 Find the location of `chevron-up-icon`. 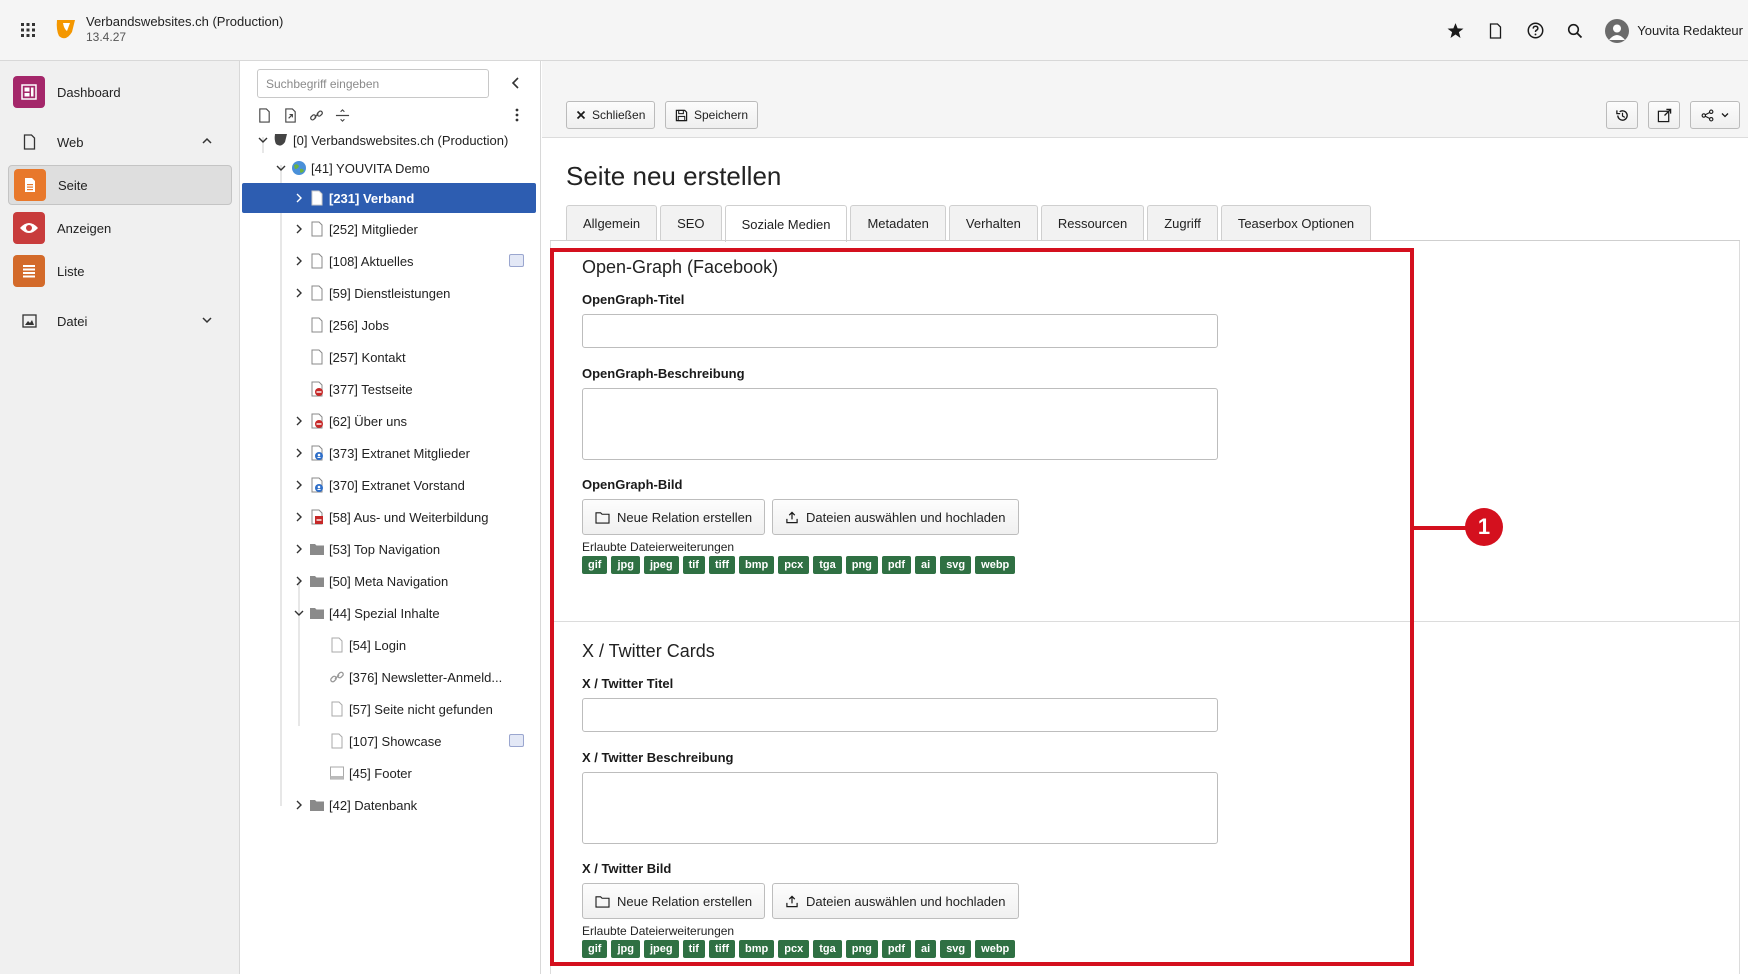

chevron-up-icon is located at coordinates (207, 141).